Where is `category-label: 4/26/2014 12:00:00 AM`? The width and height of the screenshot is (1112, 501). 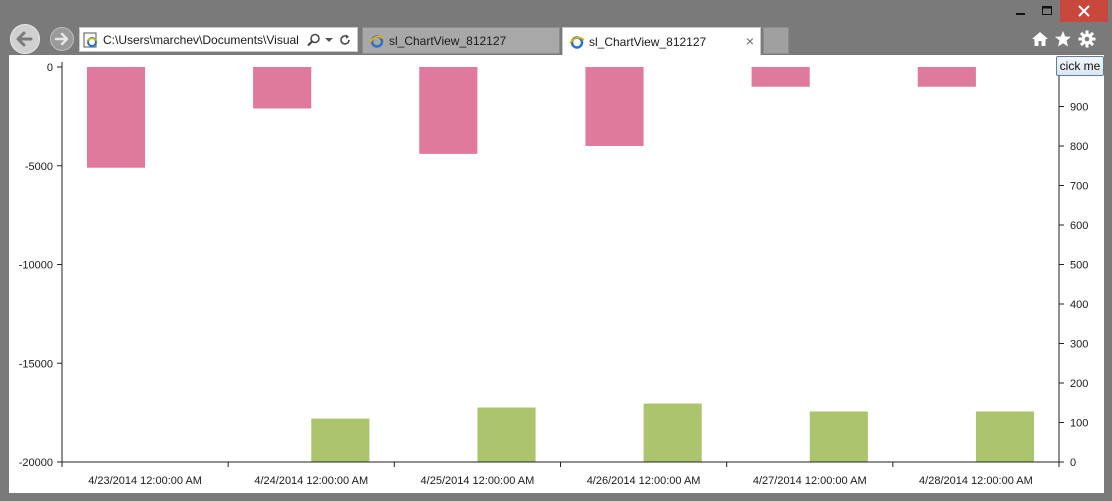
category-label: 4/26/2014 12:00:00 AM is located at coordinates (644, 481).